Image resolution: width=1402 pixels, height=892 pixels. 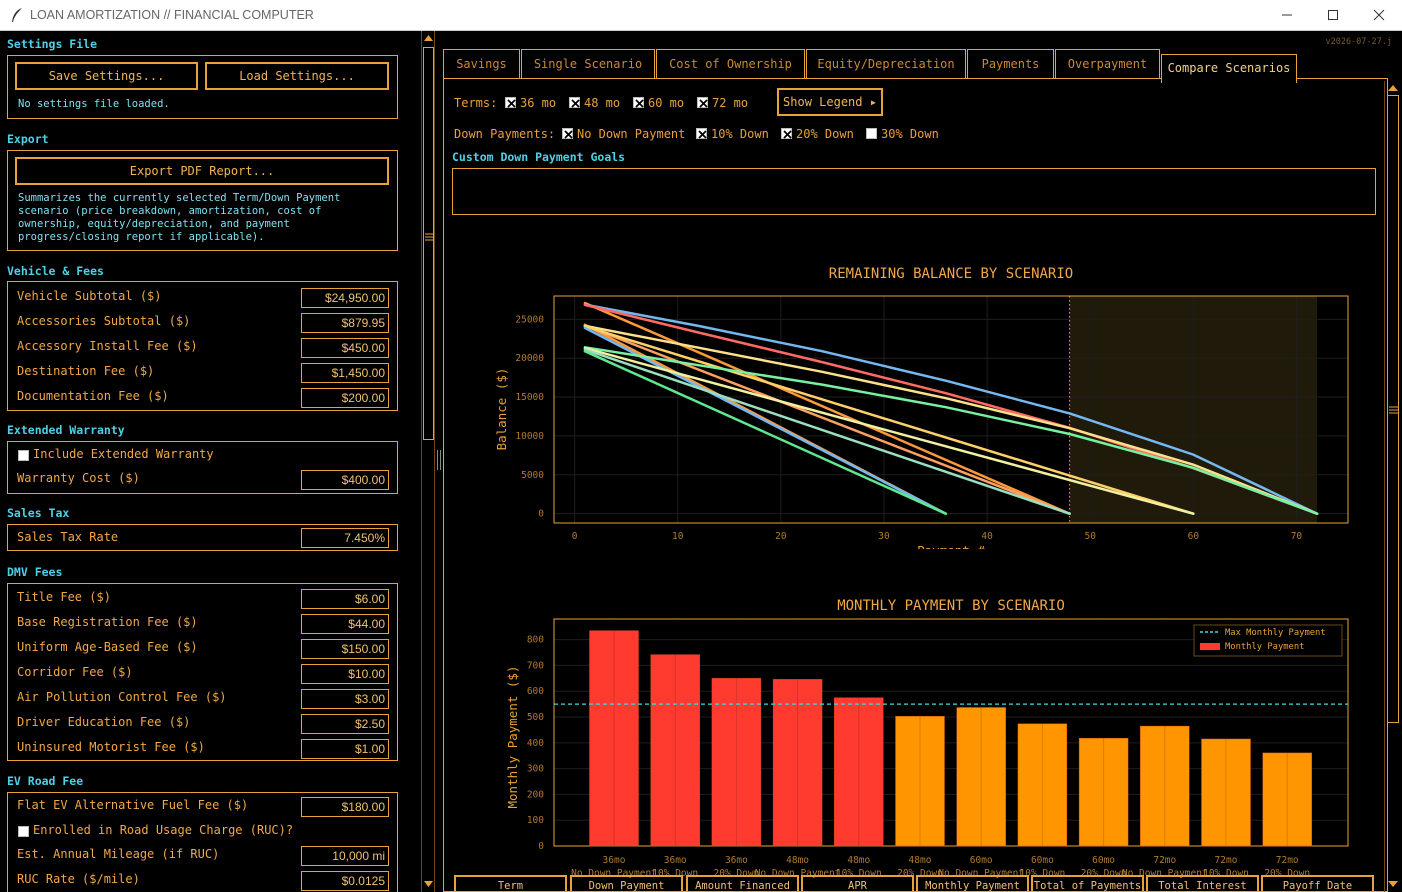 I want to click on term-checkbox: 48 mo, so click(x=594, y=103).